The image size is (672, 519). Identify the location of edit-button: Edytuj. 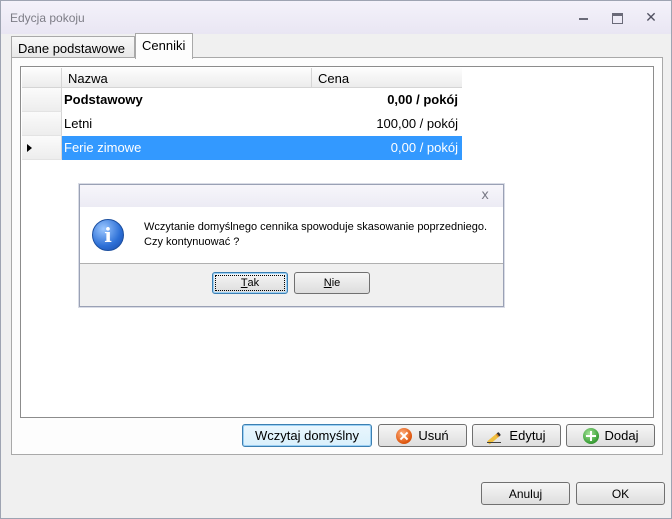
(516, 435).